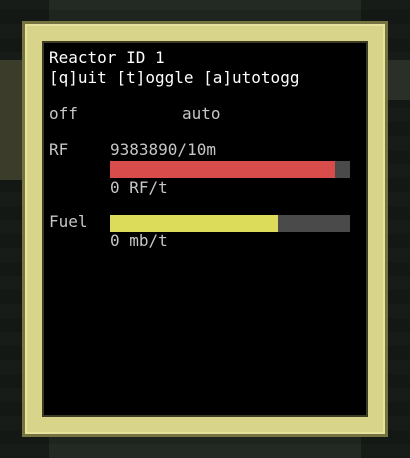  Describe the element at coordinates (68, 221) in the screenshot. I see `fuel-label: Fuel` at that location.